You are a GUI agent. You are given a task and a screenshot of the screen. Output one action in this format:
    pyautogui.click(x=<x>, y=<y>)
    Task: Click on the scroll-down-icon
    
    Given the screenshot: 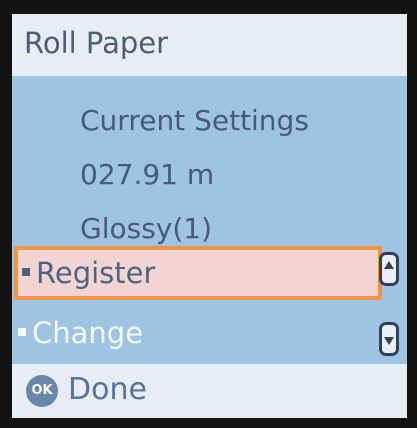 What is the action you would take?
    pyautogui.click(x=389, y=339)
    